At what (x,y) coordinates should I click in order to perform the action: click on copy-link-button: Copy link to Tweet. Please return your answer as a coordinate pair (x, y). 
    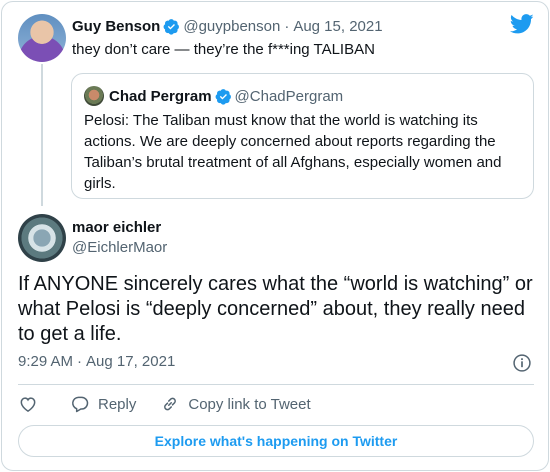
    Looking at the image, I should click on (235, 404).